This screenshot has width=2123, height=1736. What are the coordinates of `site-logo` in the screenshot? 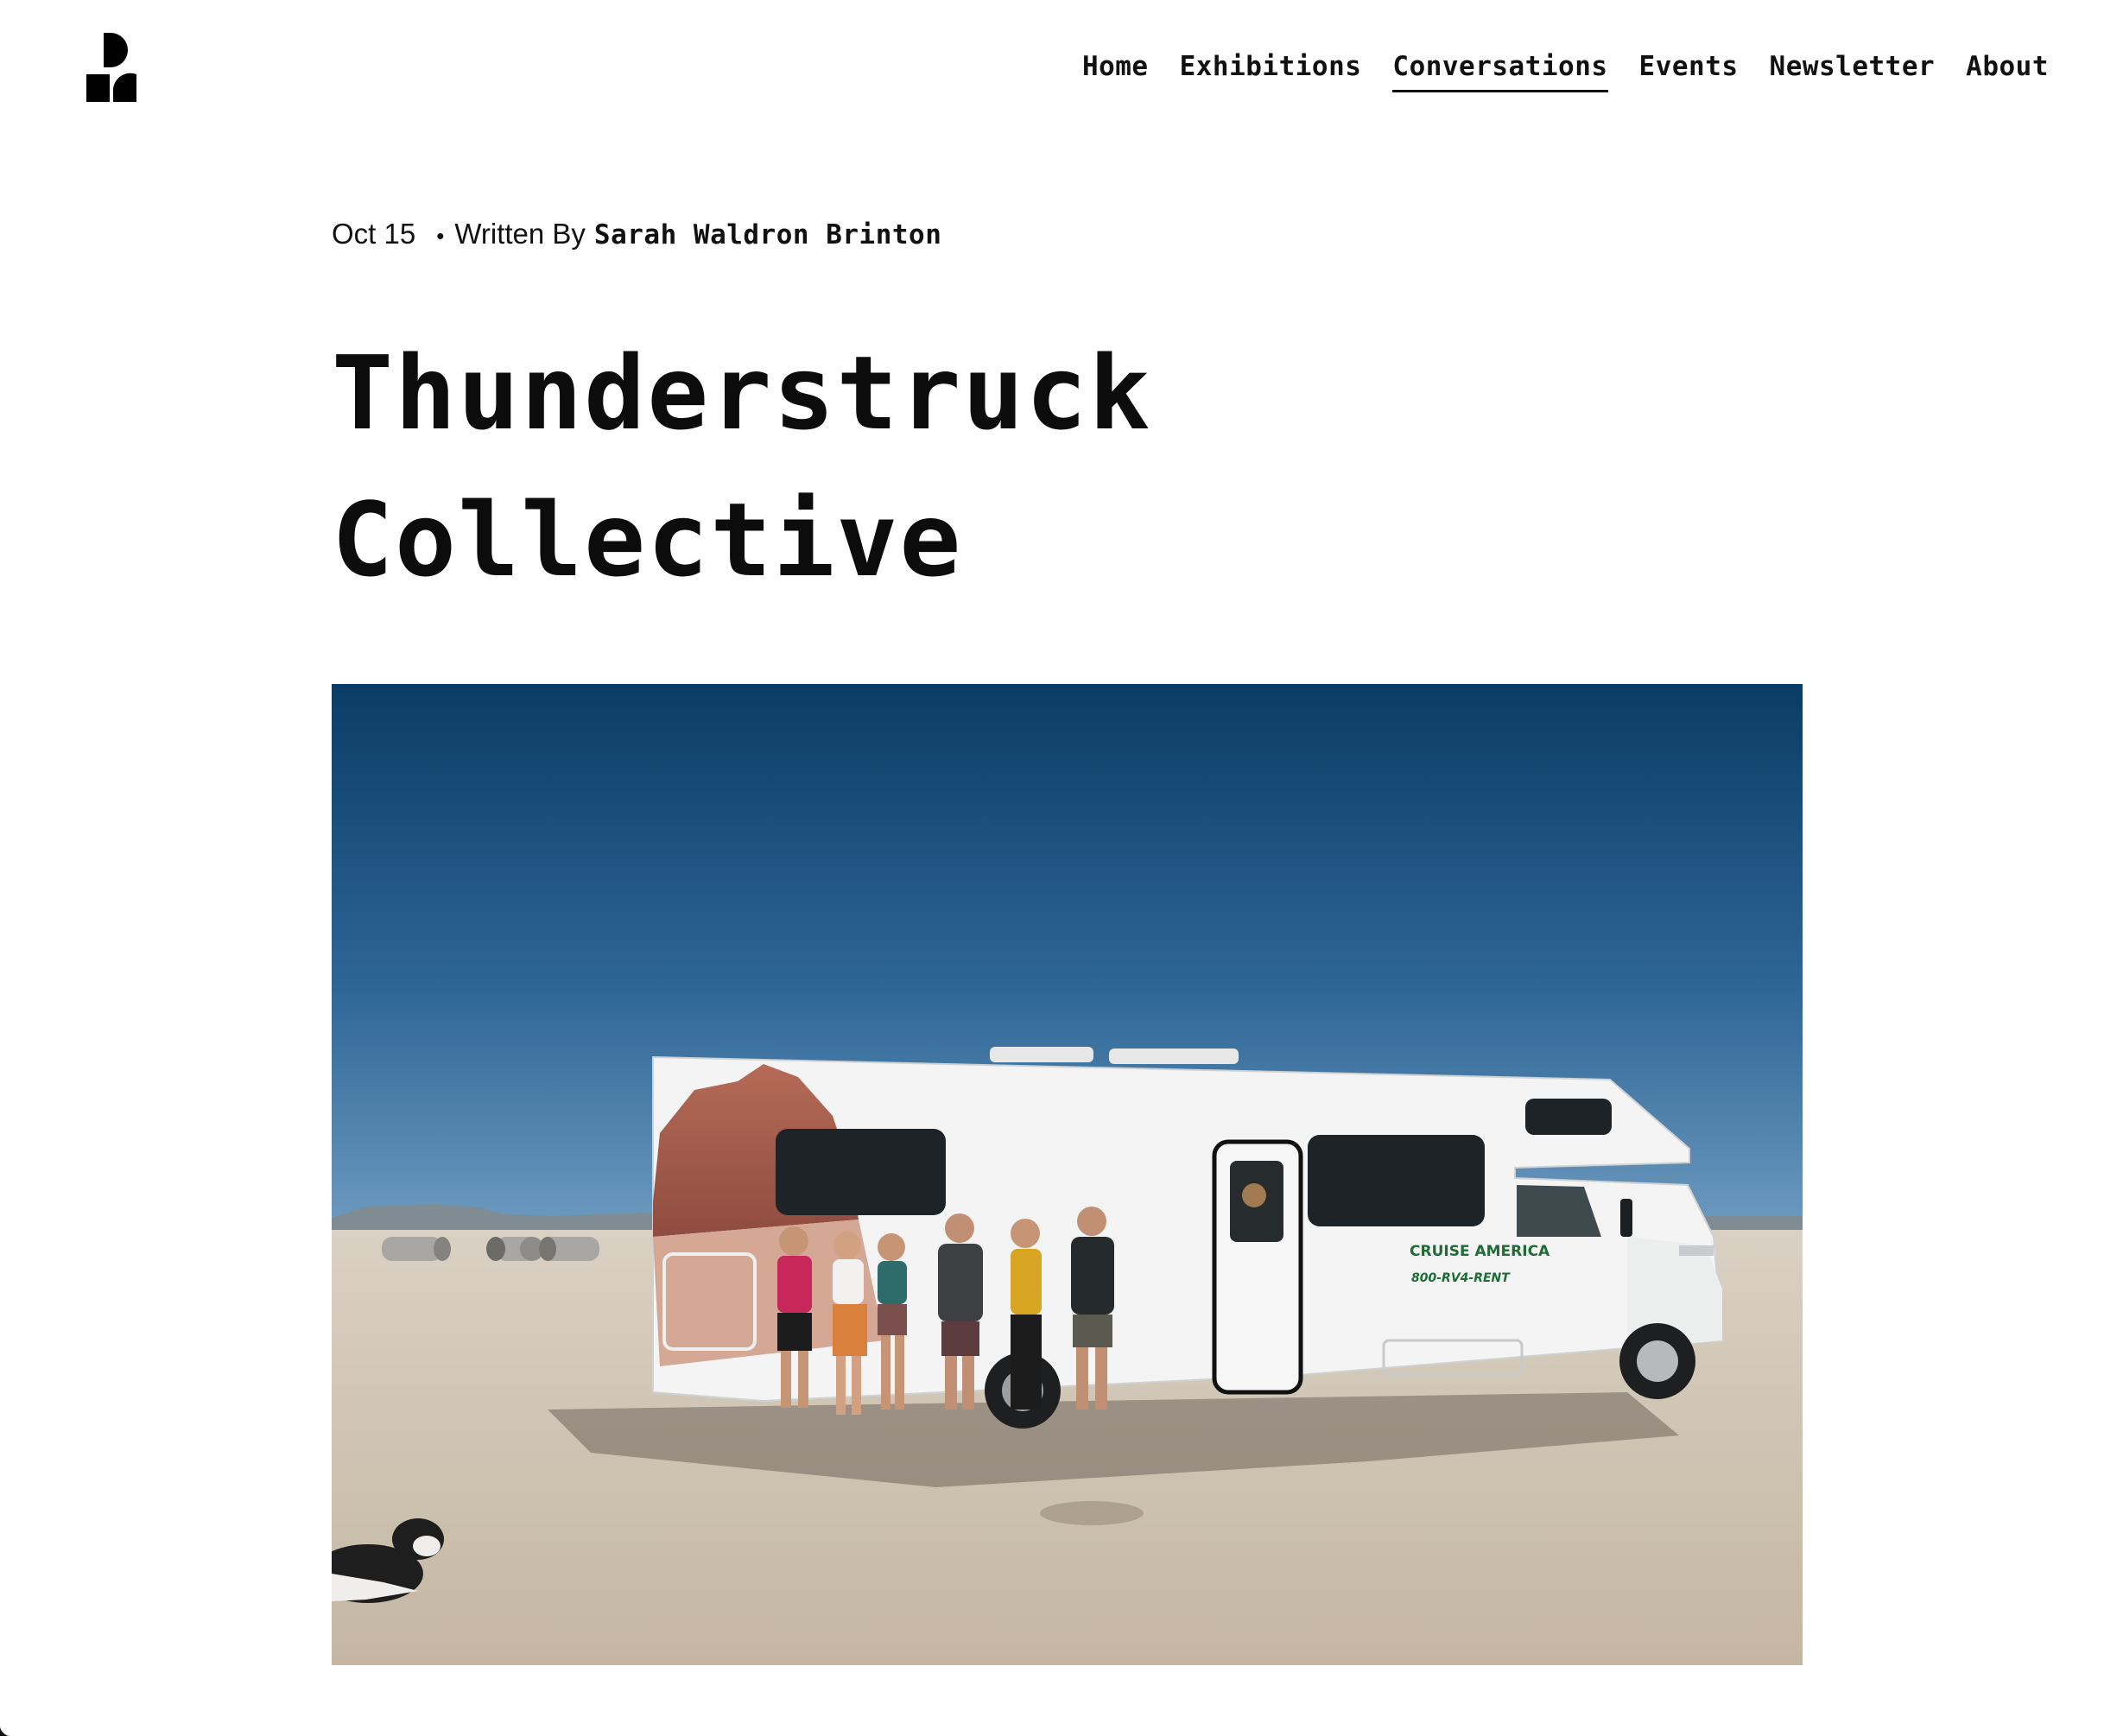 It's located at (111, 67).